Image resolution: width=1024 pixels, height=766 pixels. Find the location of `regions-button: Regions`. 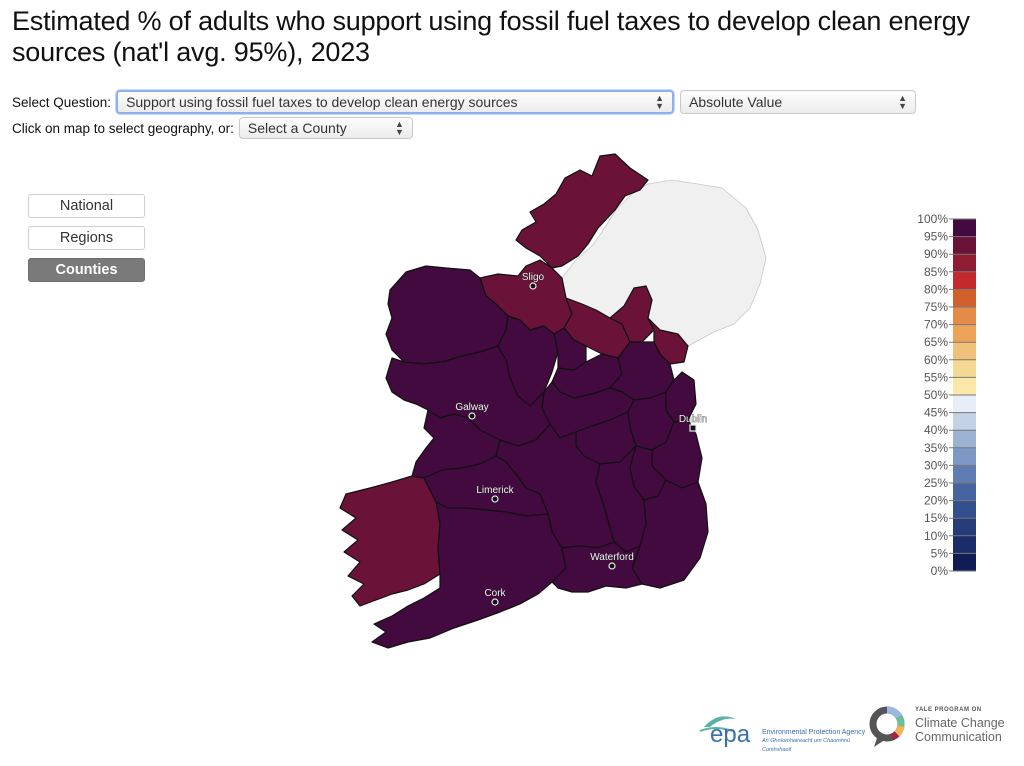

regions-button: Regions is located at coordinates (86, 238).